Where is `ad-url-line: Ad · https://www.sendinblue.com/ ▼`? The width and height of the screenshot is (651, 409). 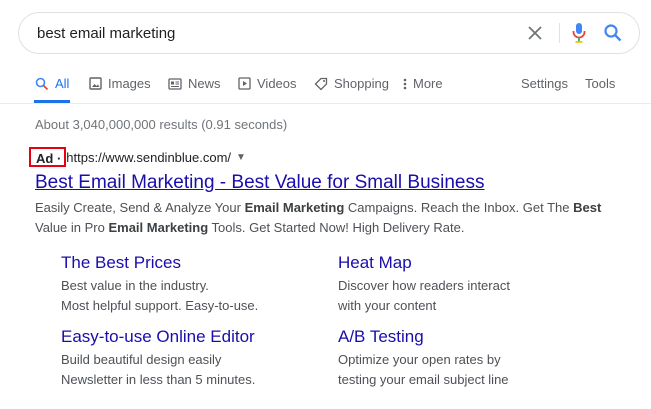
ad-url-line: Ad · https://www.sendinblue.com/ ▼ is located at coordinates (137, 157).